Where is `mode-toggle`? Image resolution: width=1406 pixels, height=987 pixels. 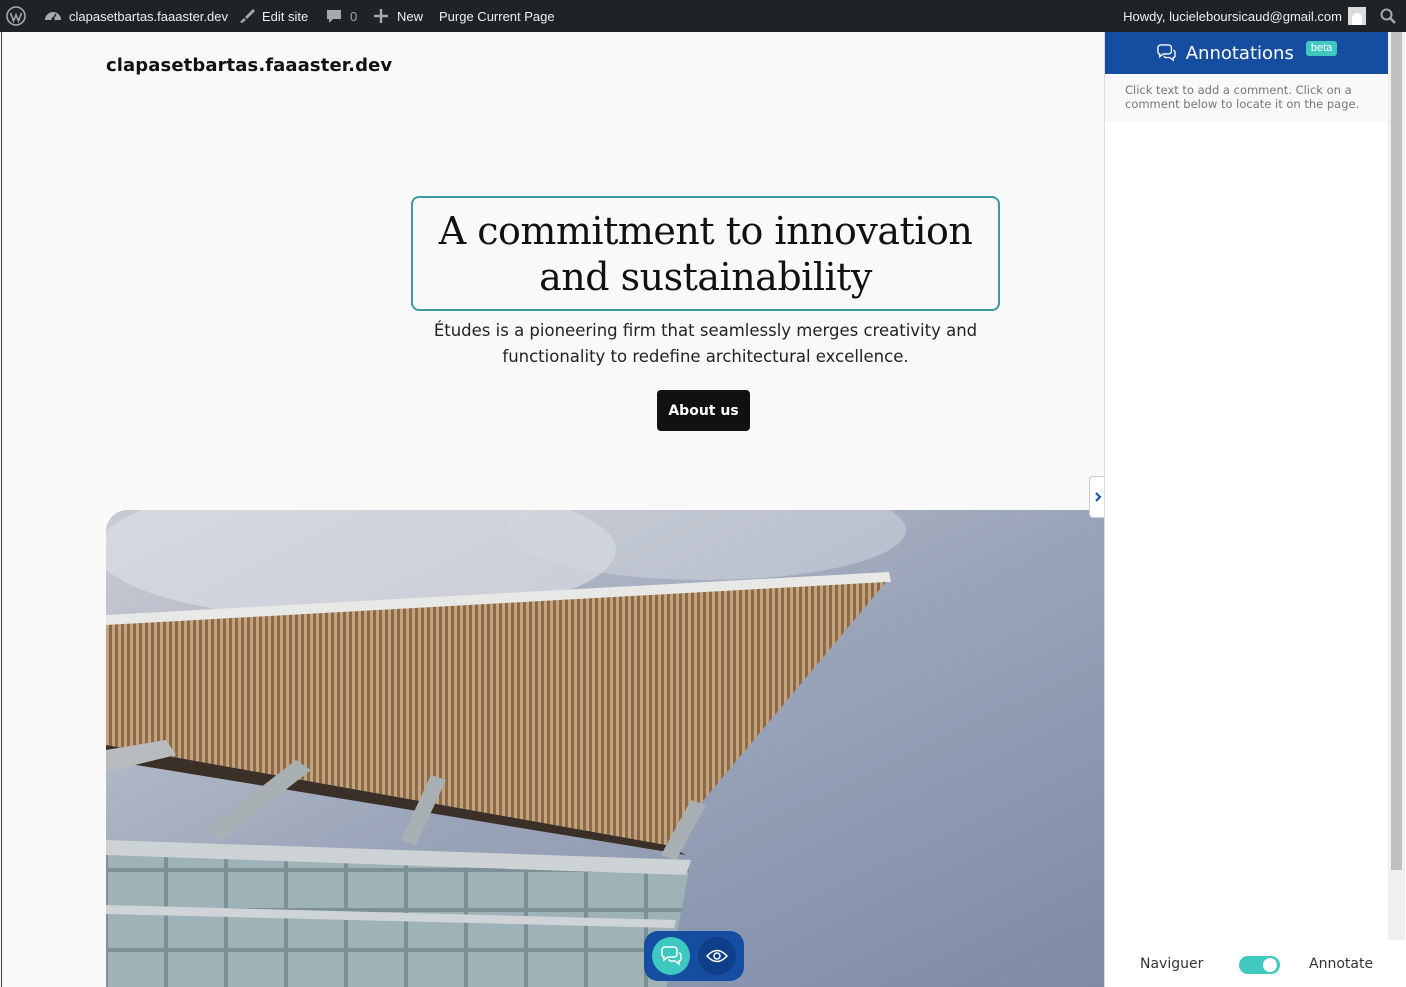 mode-toggle is located at coordinates (1259, 965).